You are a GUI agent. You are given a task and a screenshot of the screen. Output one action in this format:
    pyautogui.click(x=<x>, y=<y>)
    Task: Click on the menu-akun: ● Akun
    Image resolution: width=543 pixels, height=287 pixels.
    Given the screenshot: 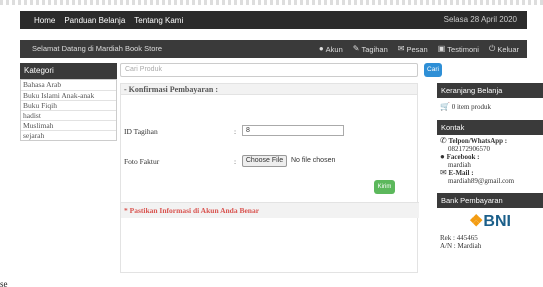 What is the action you would take?
    pyautogui.click(x=331, y=49)
    